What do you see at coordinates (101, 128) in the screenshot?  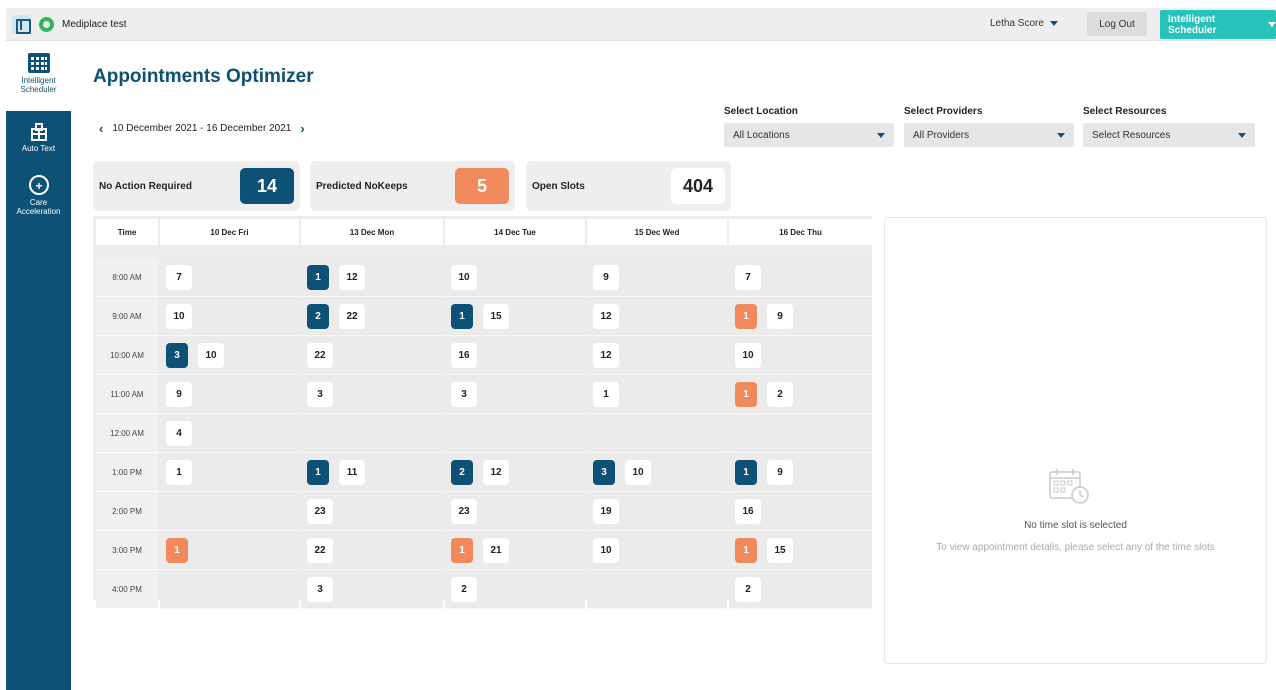 I see `chevron-left-icon: ‹` at bounding box center [101, 128].